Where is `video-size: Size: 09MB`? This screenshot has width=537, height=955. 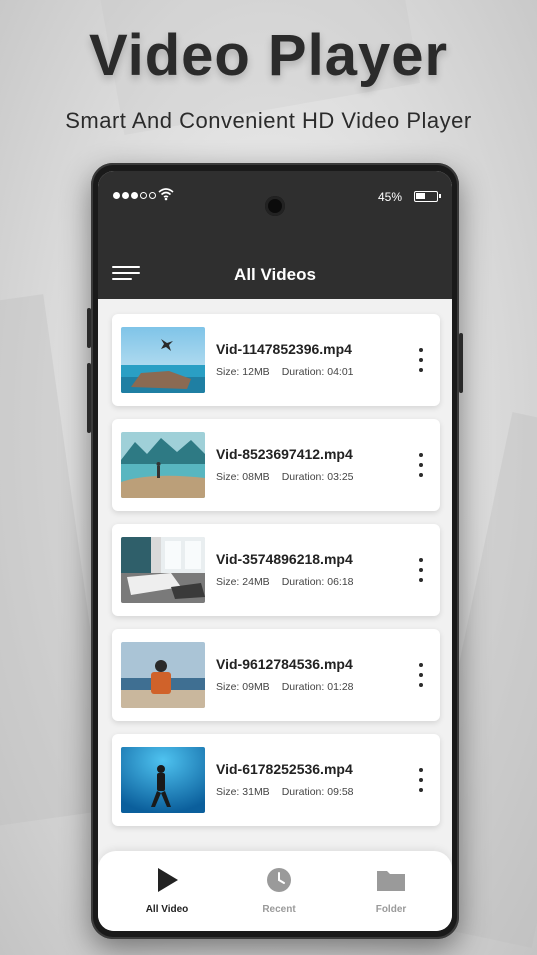 video-size: Size: 09MB is located at coordinates (243, 687).